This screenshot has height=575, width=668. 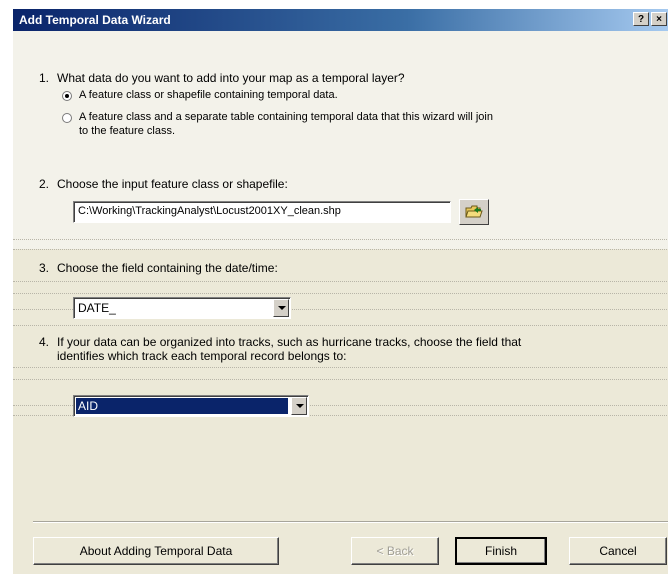 I want to click on date-field-value: DATE_, so click(x=97, y=308).